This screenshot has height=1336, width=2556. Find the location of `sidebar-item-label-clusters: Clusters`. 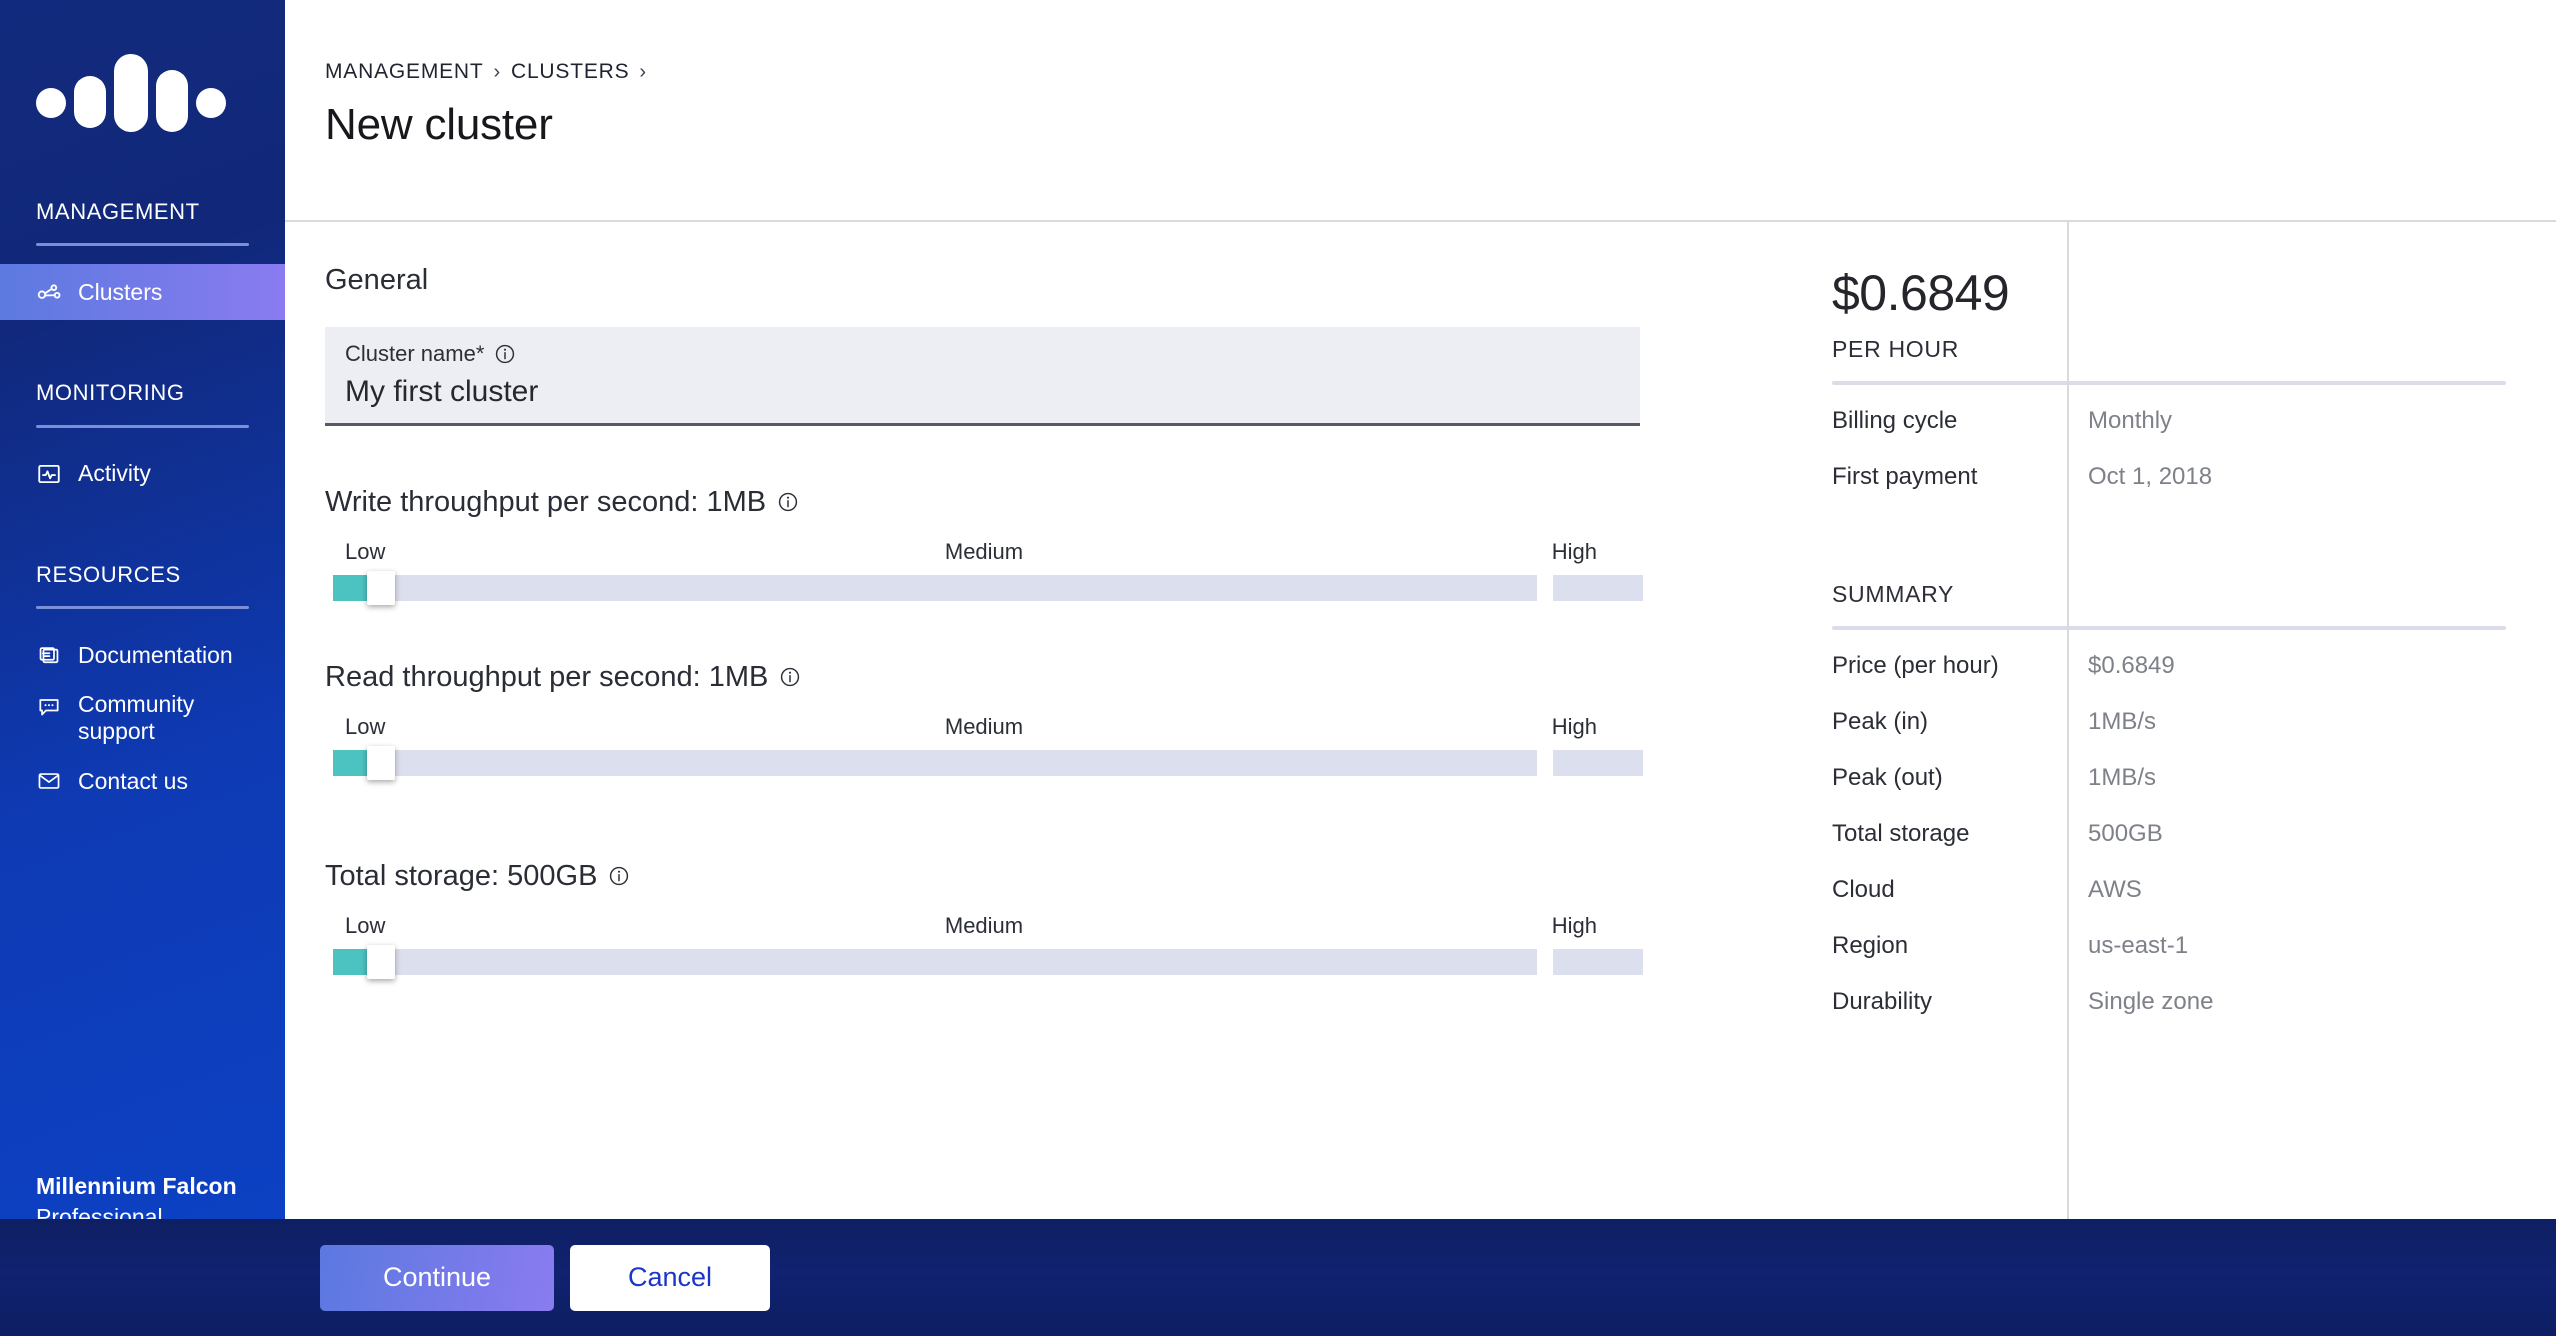

sidebar-item-label-clusters: Clusters is located at coordinates (120, 291).